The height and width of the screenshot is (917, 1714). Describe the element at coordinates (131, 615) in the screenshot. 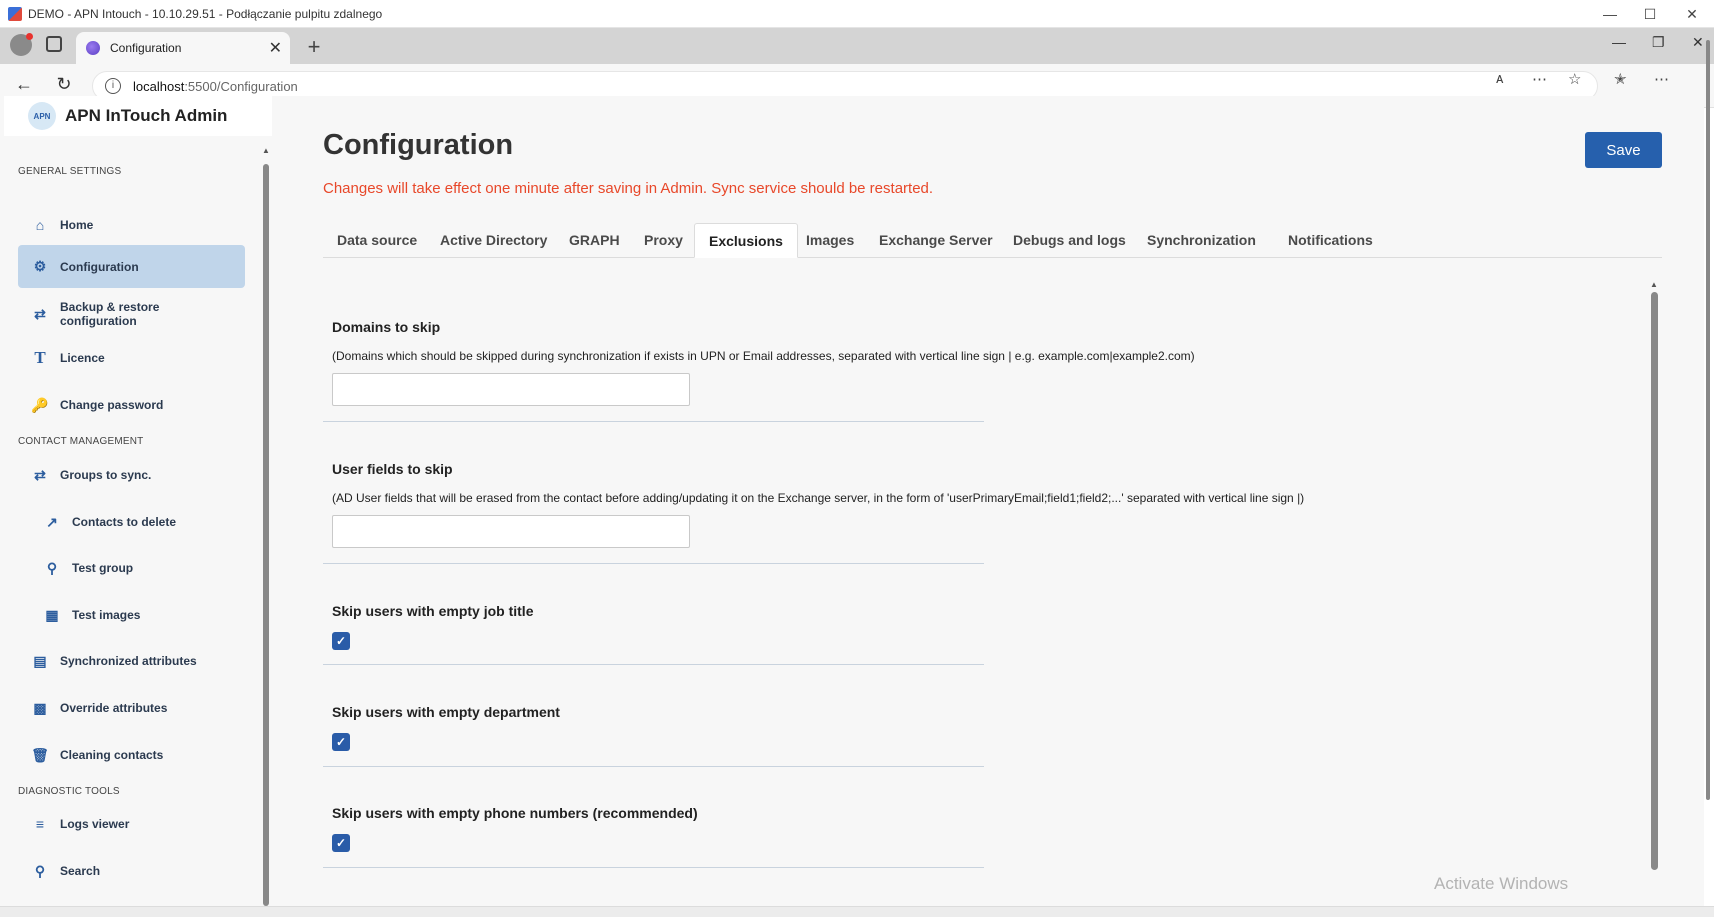

I see `sidebar-item-test-images: ▦ Test images` at that location.